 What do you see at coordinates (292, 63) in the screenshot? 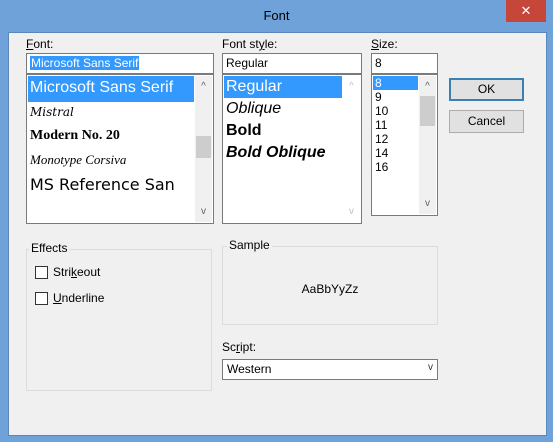
I see `font-style-input: Regular` at bounding box center [292, 63].